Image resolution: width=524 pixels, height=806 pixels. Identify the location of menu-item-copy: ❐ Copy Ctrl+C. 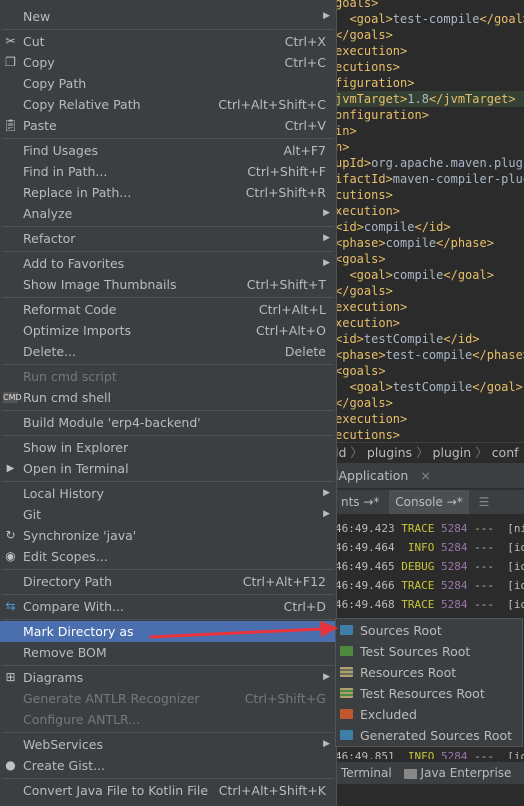
(168, 62).